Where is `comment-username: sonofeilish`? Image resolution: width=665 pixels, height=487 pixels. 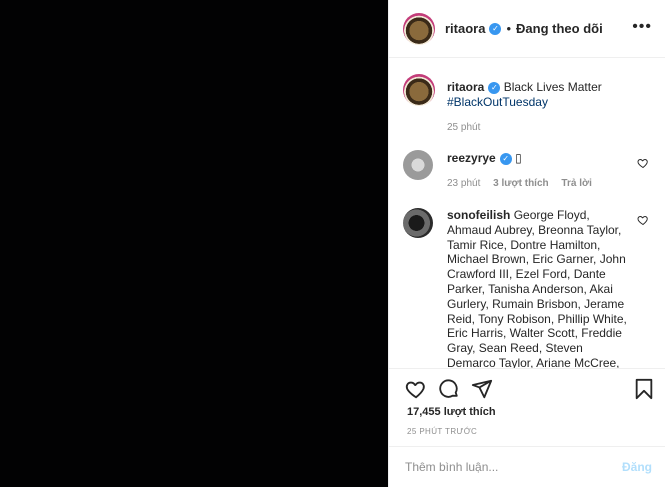 comment-username: sonofeilish is located at coordinates (478, 215).